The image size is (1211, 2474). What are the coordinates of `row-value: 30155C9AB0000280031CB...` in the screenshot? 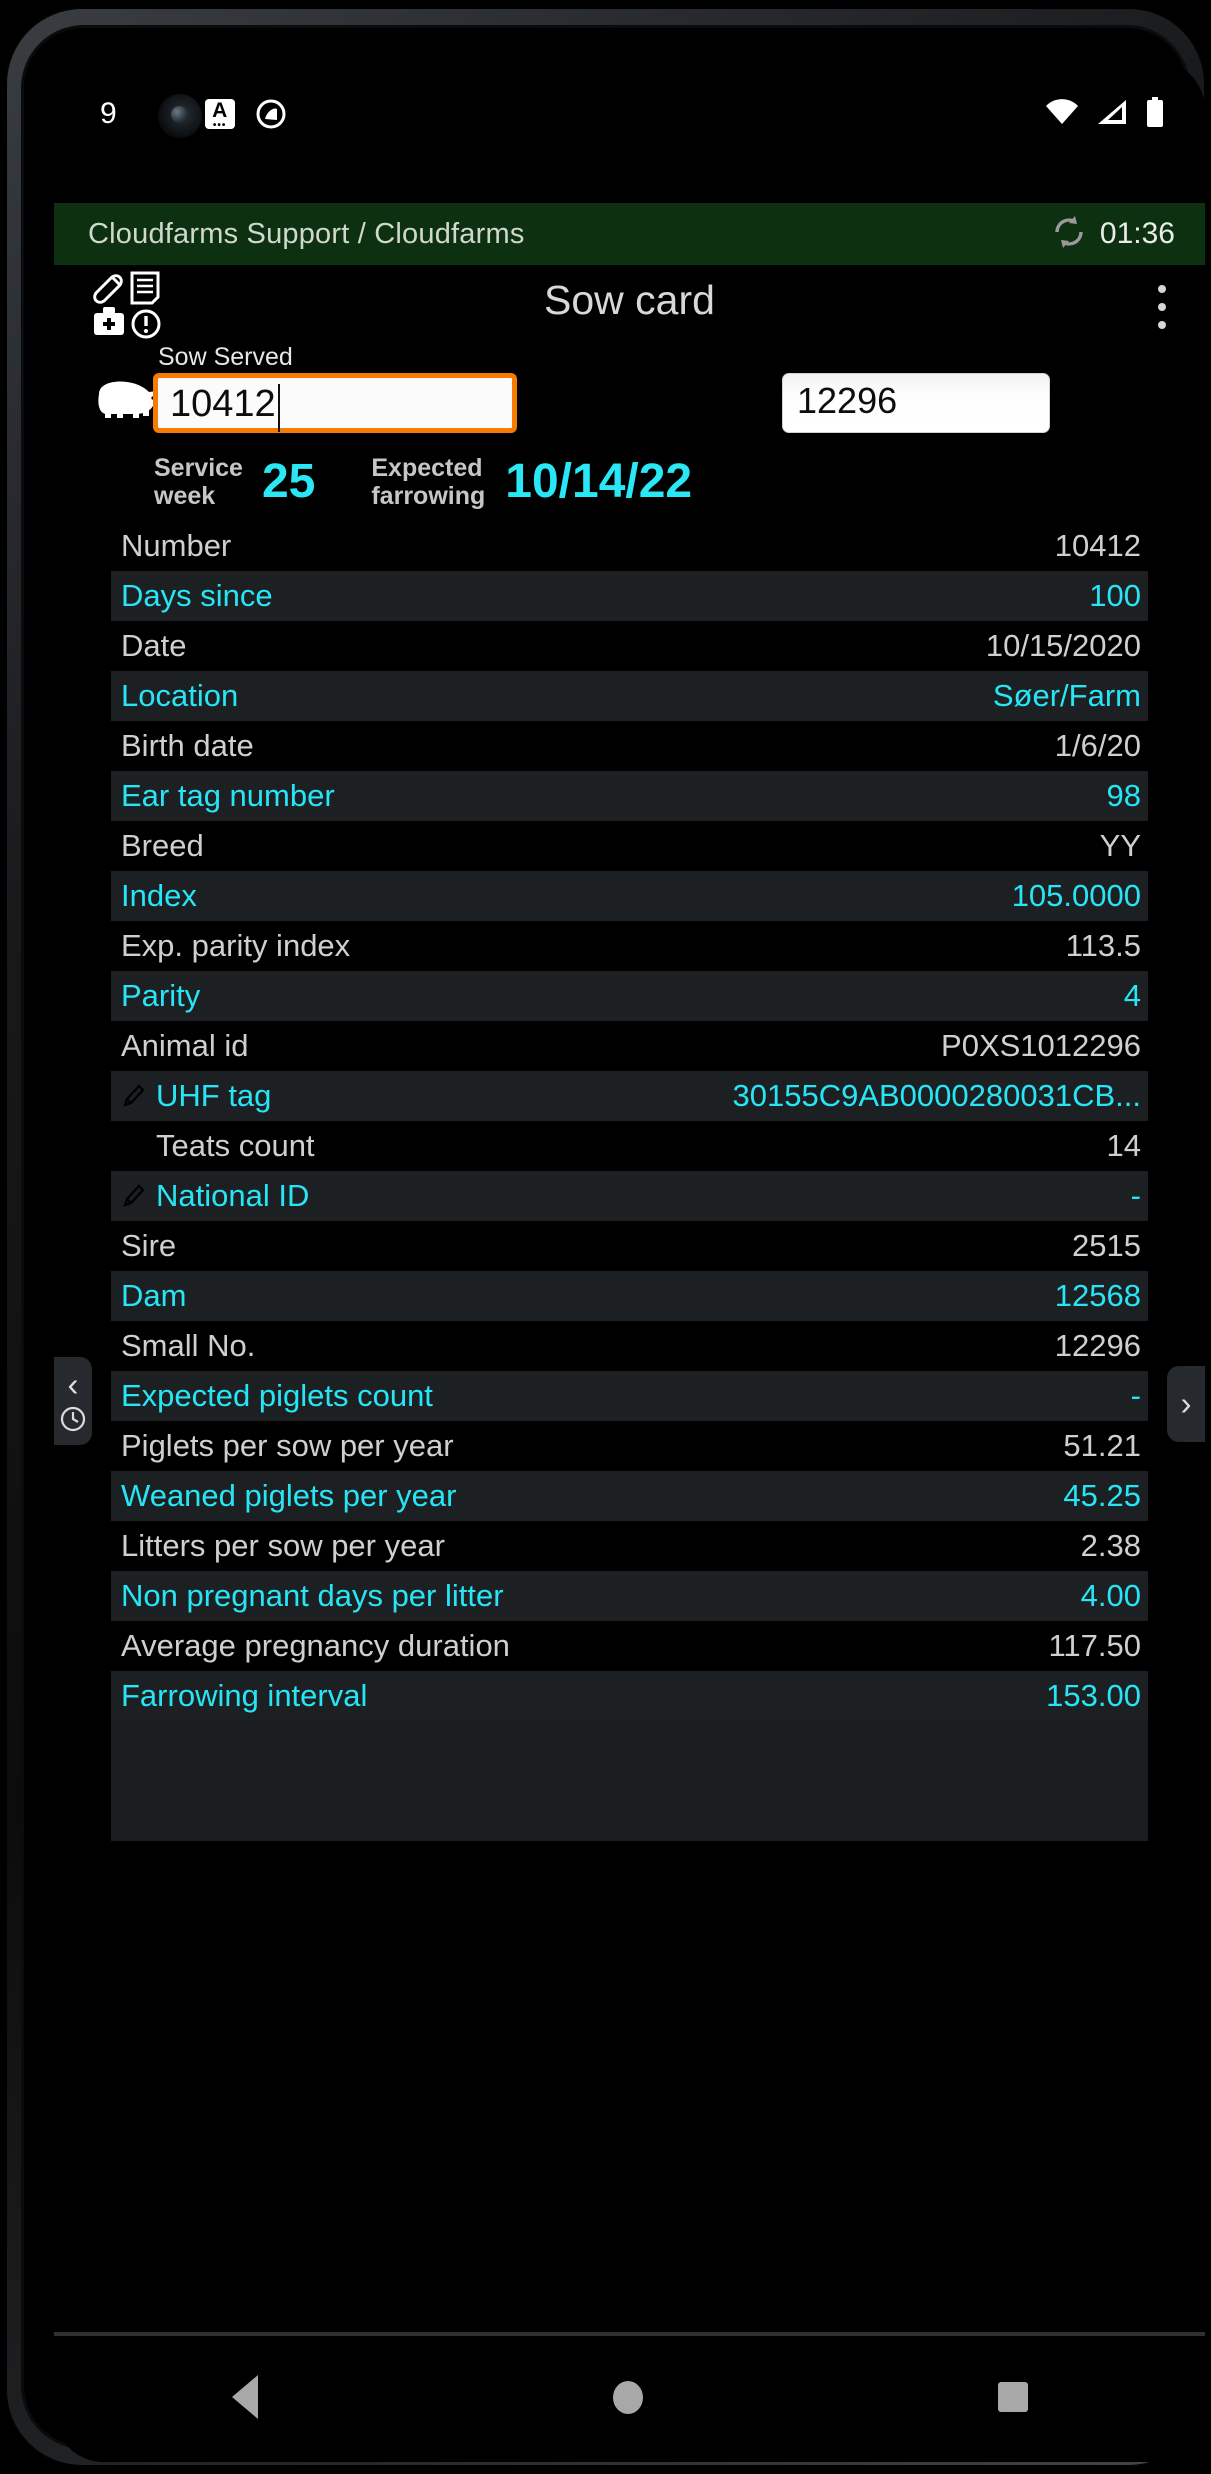 It's located at (937, 1095).